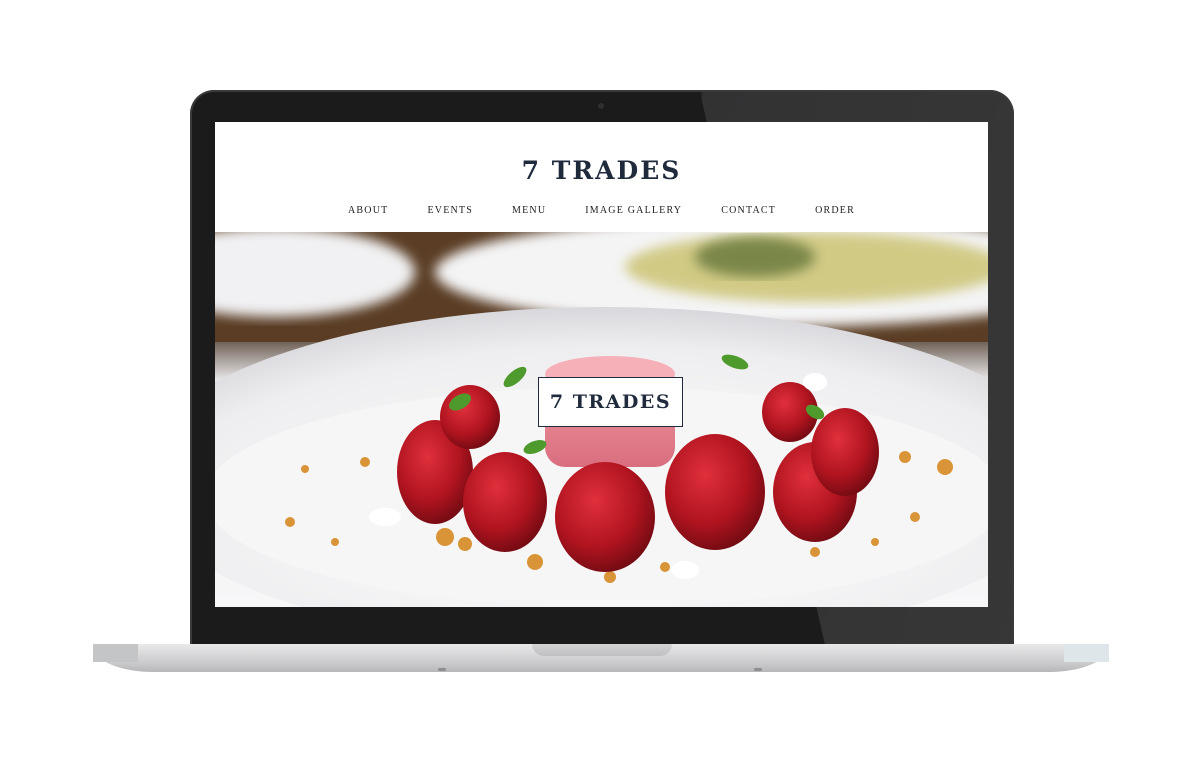 This screenshot has width=1200, height=759. Describe the element at coordinates (748, 210) in the screenshot. I see `nav-contact: CONTACT` at that location.